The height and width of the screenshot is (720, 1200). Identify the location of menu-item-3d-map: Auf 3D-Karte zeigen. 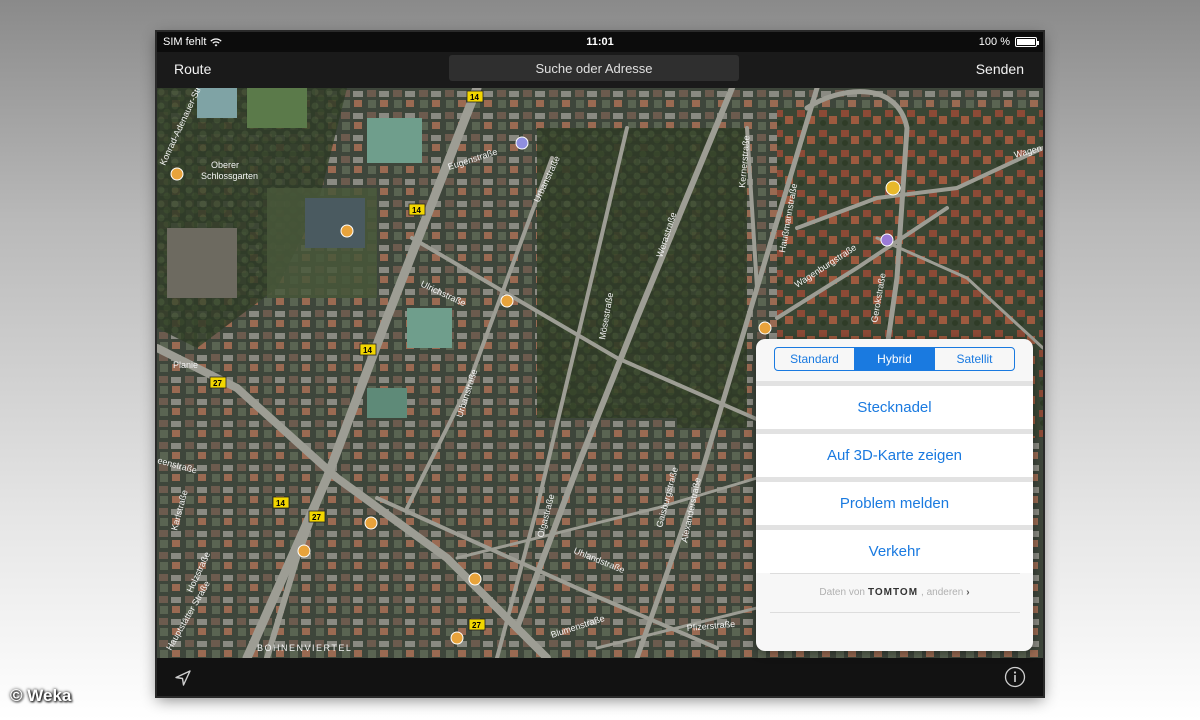
(894, 455).